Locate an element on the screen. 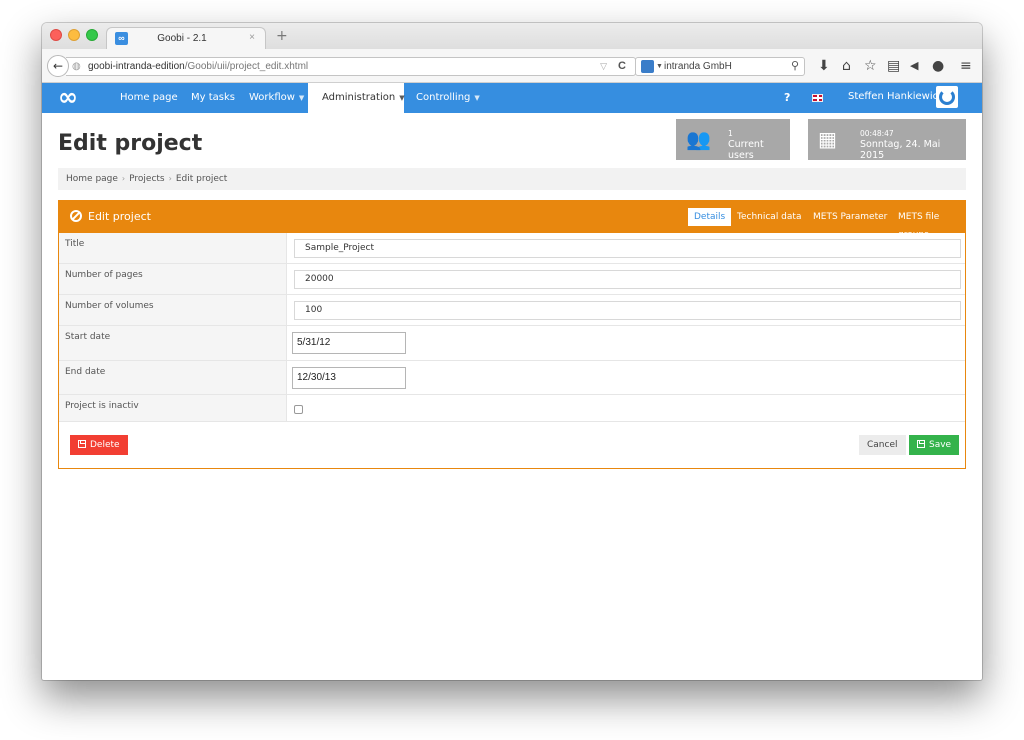  new-tab-button: + is located at coordinates (282, 36).